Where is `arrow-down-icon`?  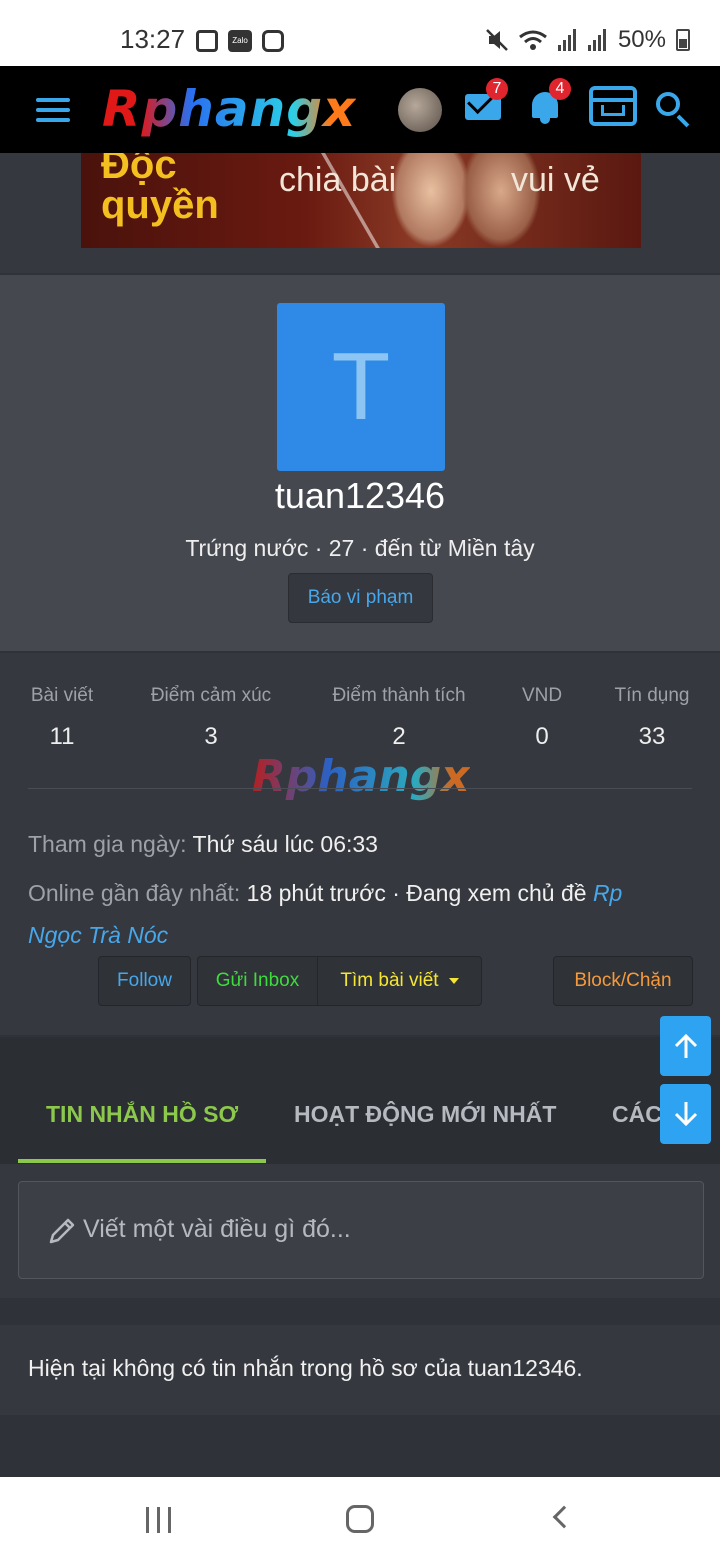 arrow-down-icon is located at coordinates (686, 1114).